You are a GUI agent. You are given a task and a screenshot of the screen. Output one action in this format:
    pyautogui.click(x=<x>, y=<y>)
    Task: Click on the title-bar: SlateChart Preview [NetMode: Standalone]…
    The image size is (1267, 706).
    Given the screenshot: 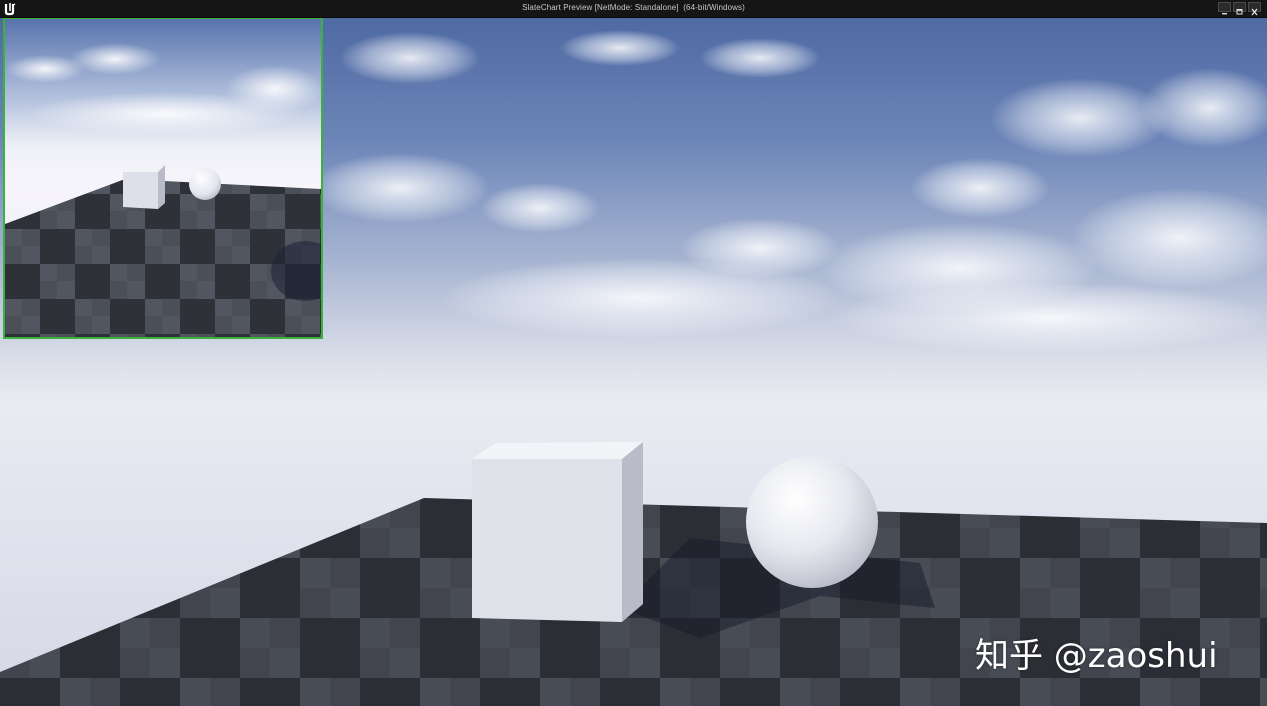 What is the action you would take?
    pyautogui.click(x=633, y=9)
    